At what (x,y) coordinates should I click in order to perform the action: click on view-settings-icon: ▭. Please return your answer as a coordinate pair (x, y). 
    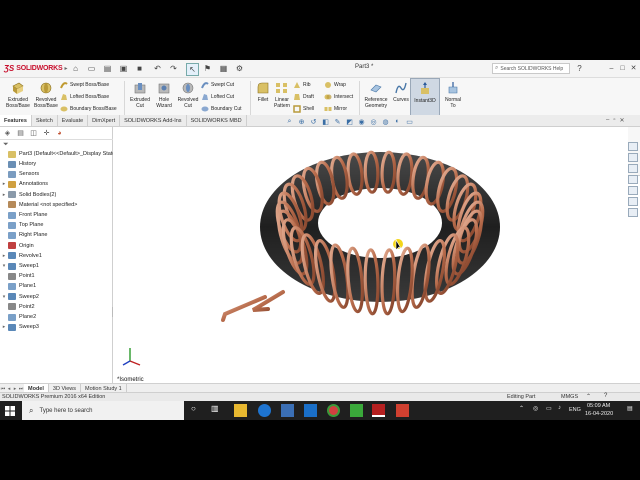
    Looking at the image, I should click on (409, 121).